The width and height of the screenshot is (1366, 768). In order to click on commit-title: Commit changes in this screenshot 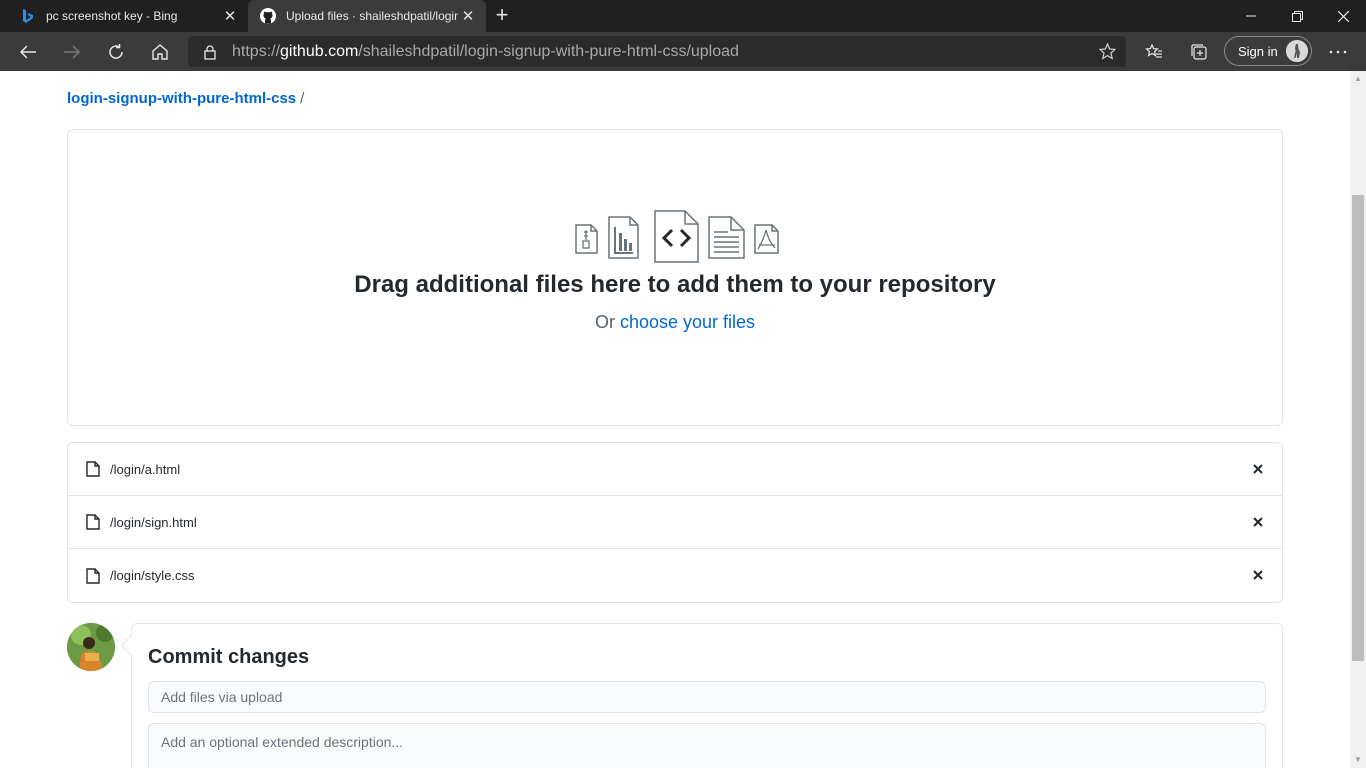, I will do `click(229, 657)`.